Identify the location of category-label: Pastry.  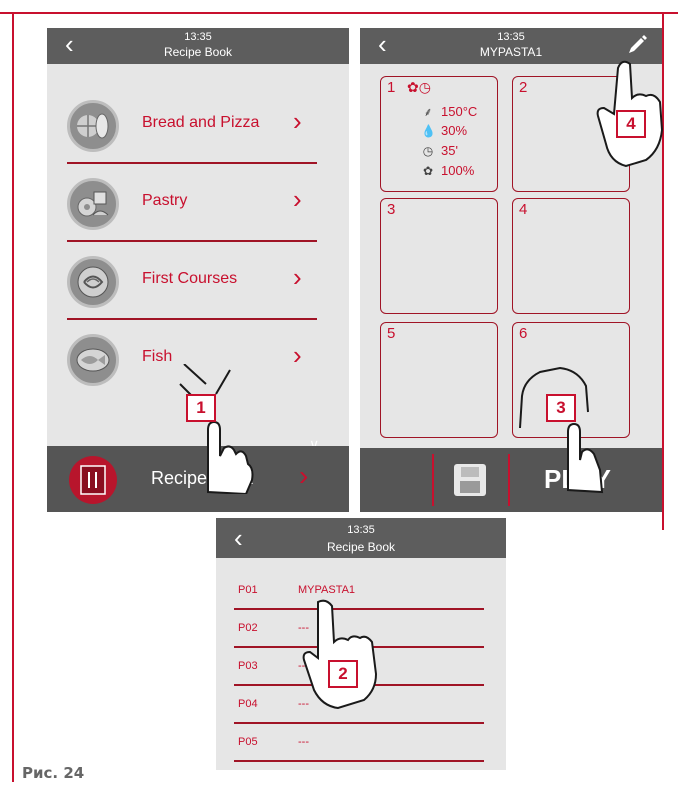
(165, 200).